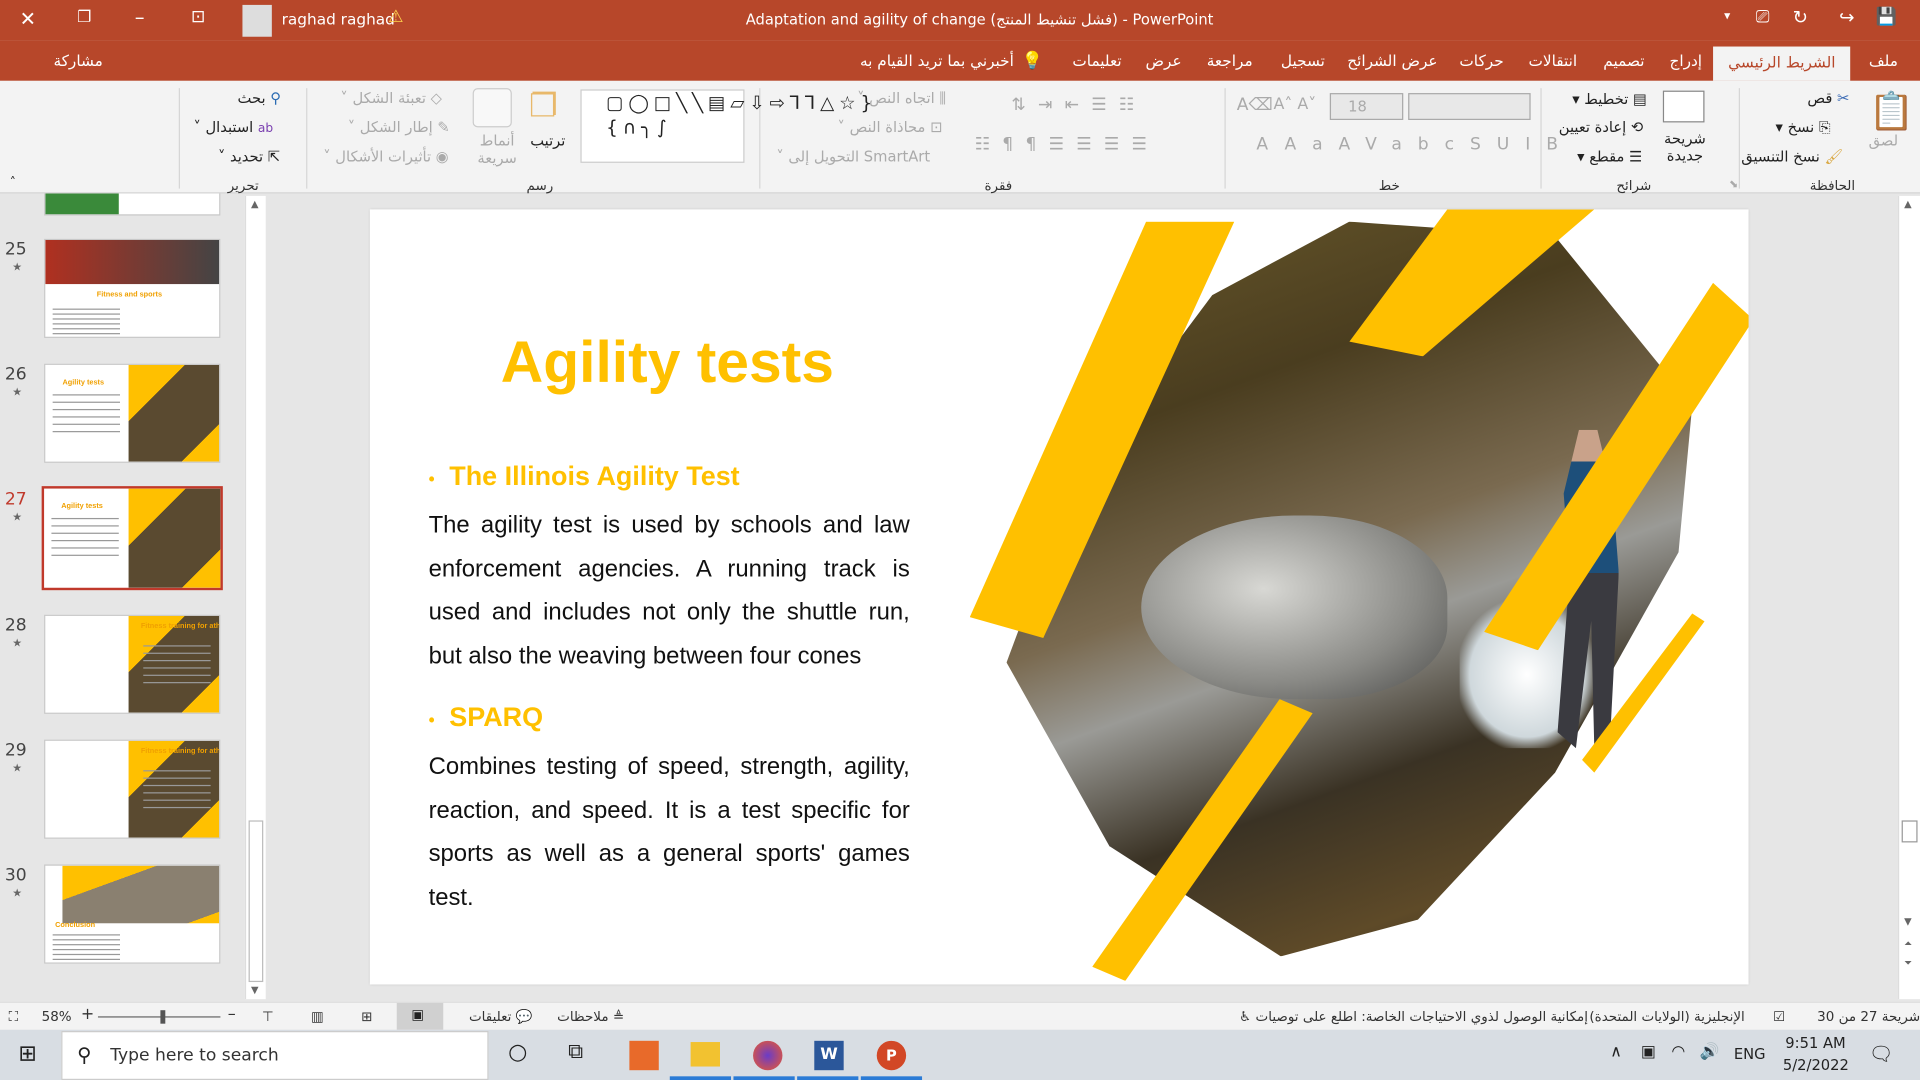 Image resolution: width=1920 pixels, height=1080 pixels. What do you see at coordinates (1815, 1043) in the screenshot?
I see `clock-time: 9:51 AM` at bounding box center [1815, 1043].